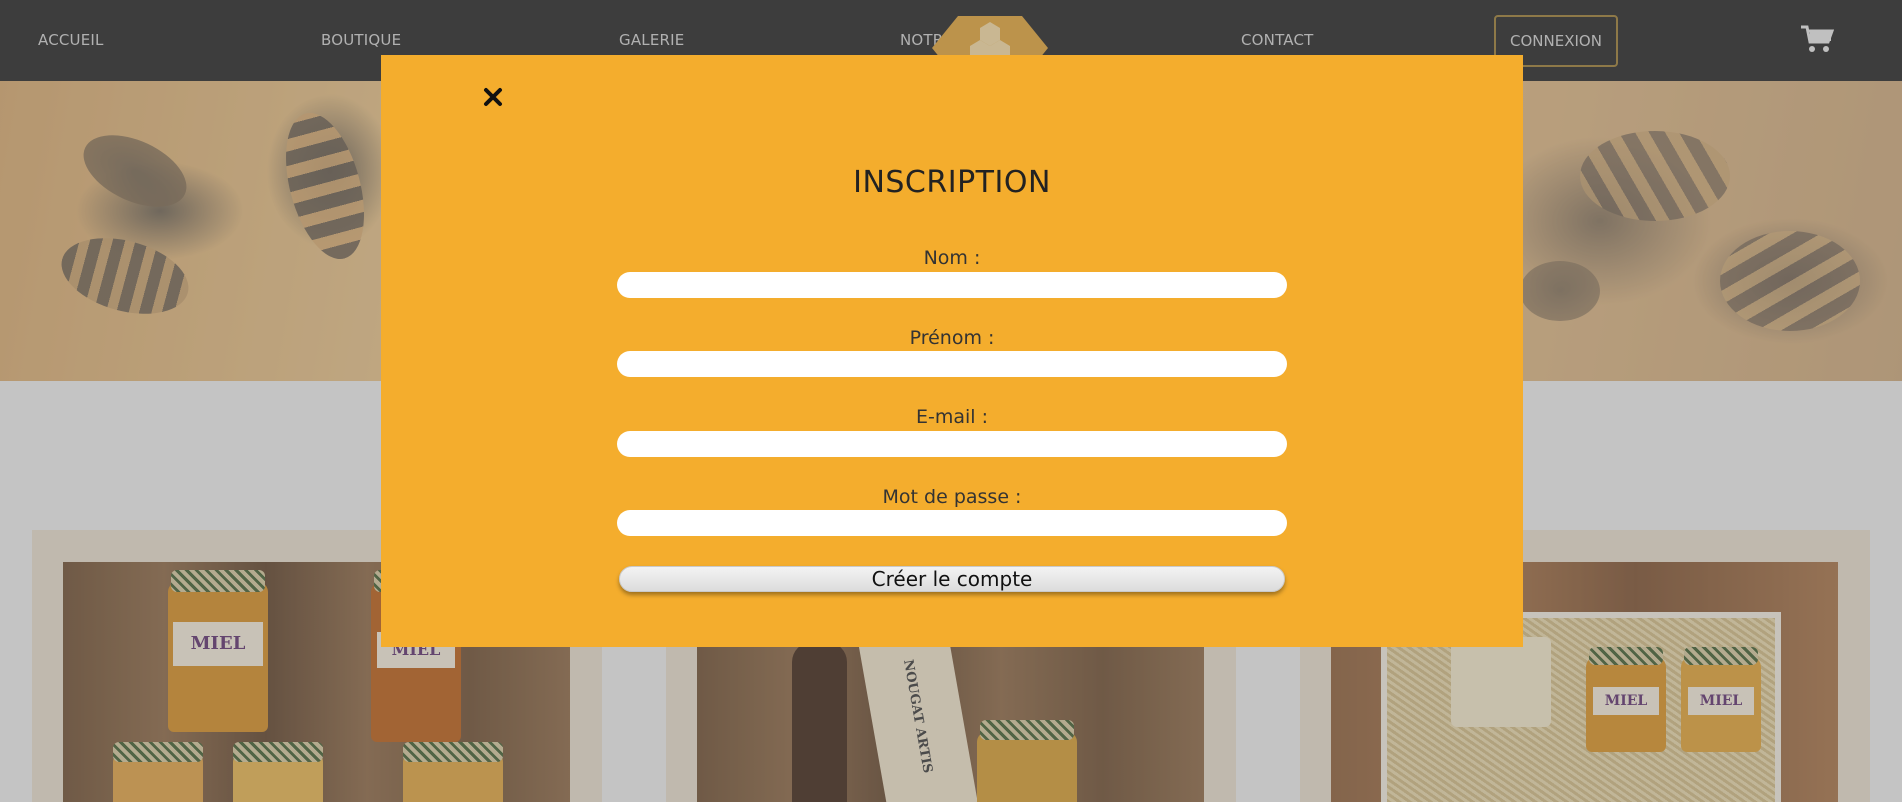 The width and height of the screenshot is (1902, 802). Describe the element at coordinates (952, 182) in the screenshot. I see `modal-title: INSCRIPTION` at that location.